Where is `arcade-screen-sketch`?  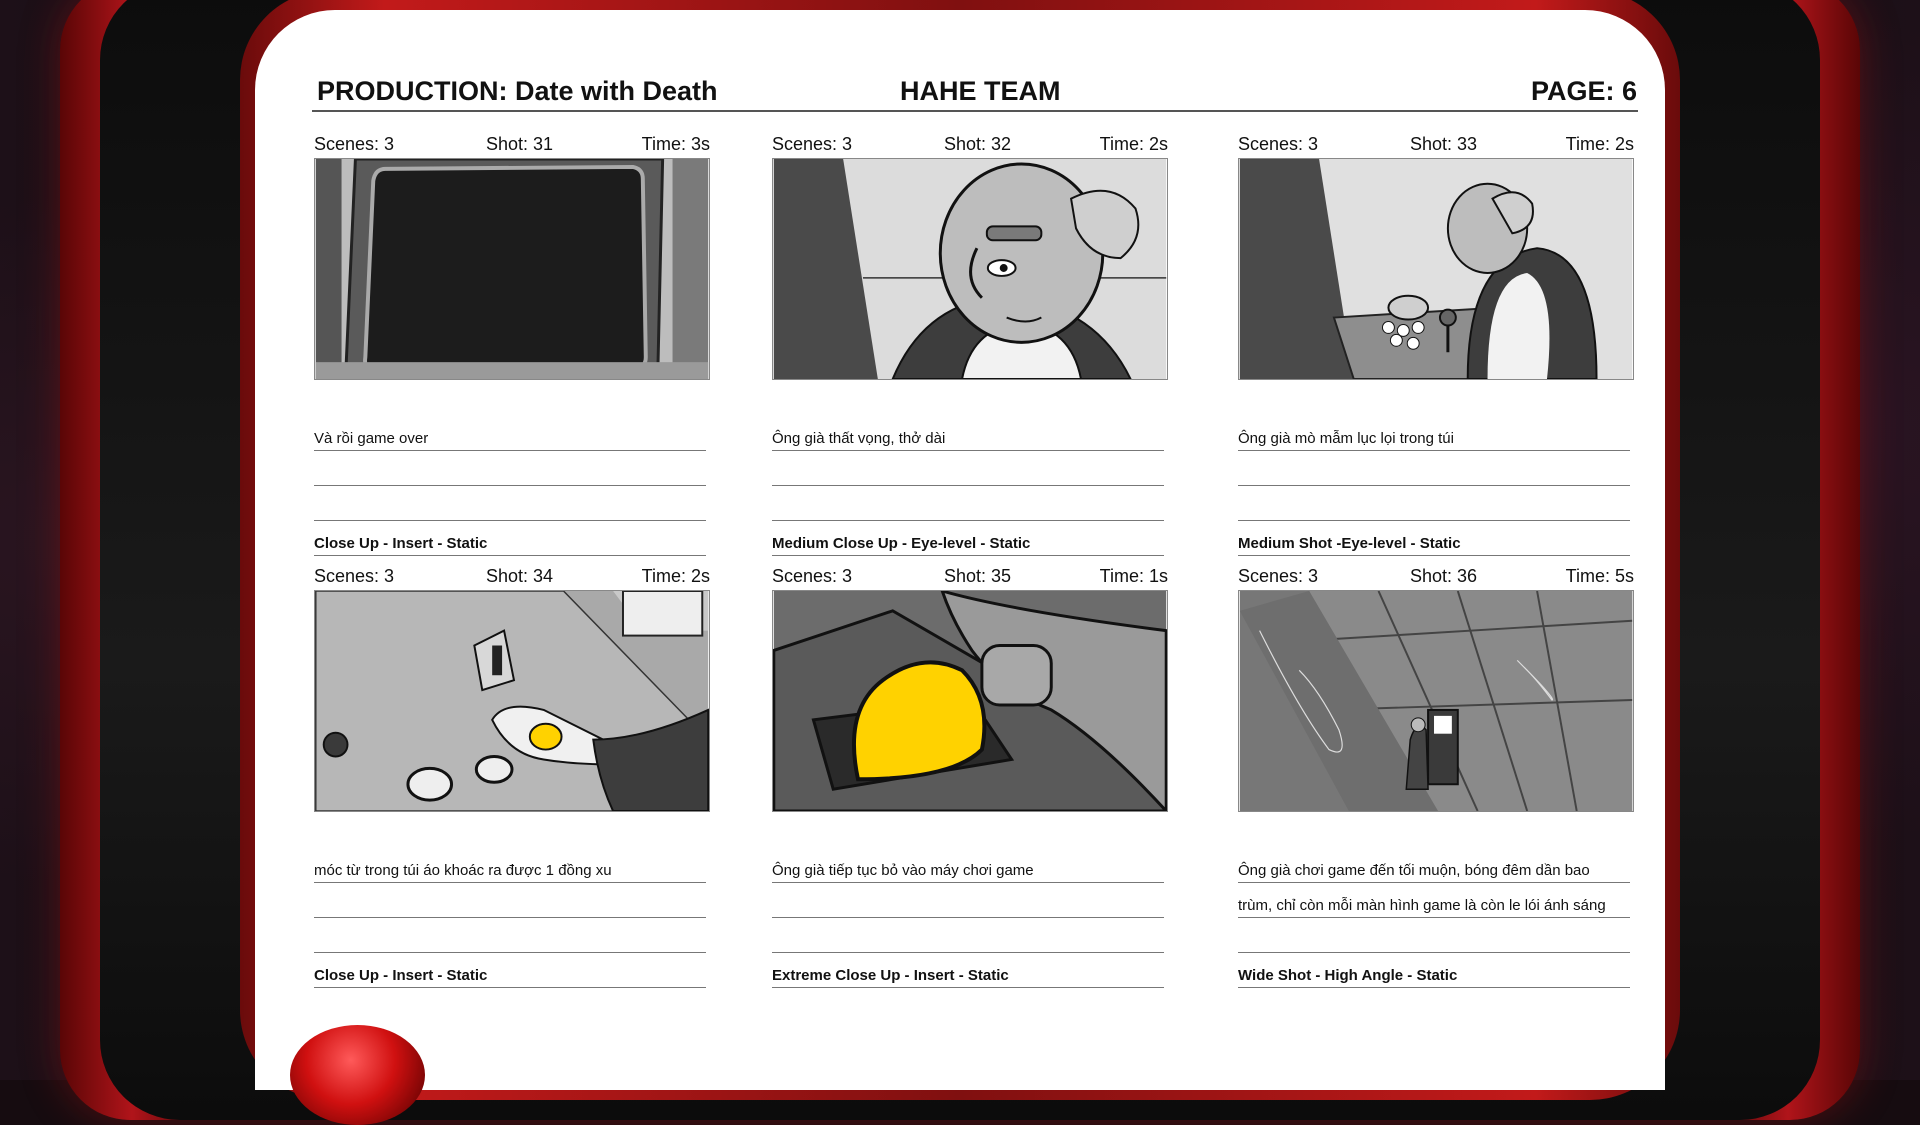
arcade-screen-sketch is located at coordinates (512, 269).